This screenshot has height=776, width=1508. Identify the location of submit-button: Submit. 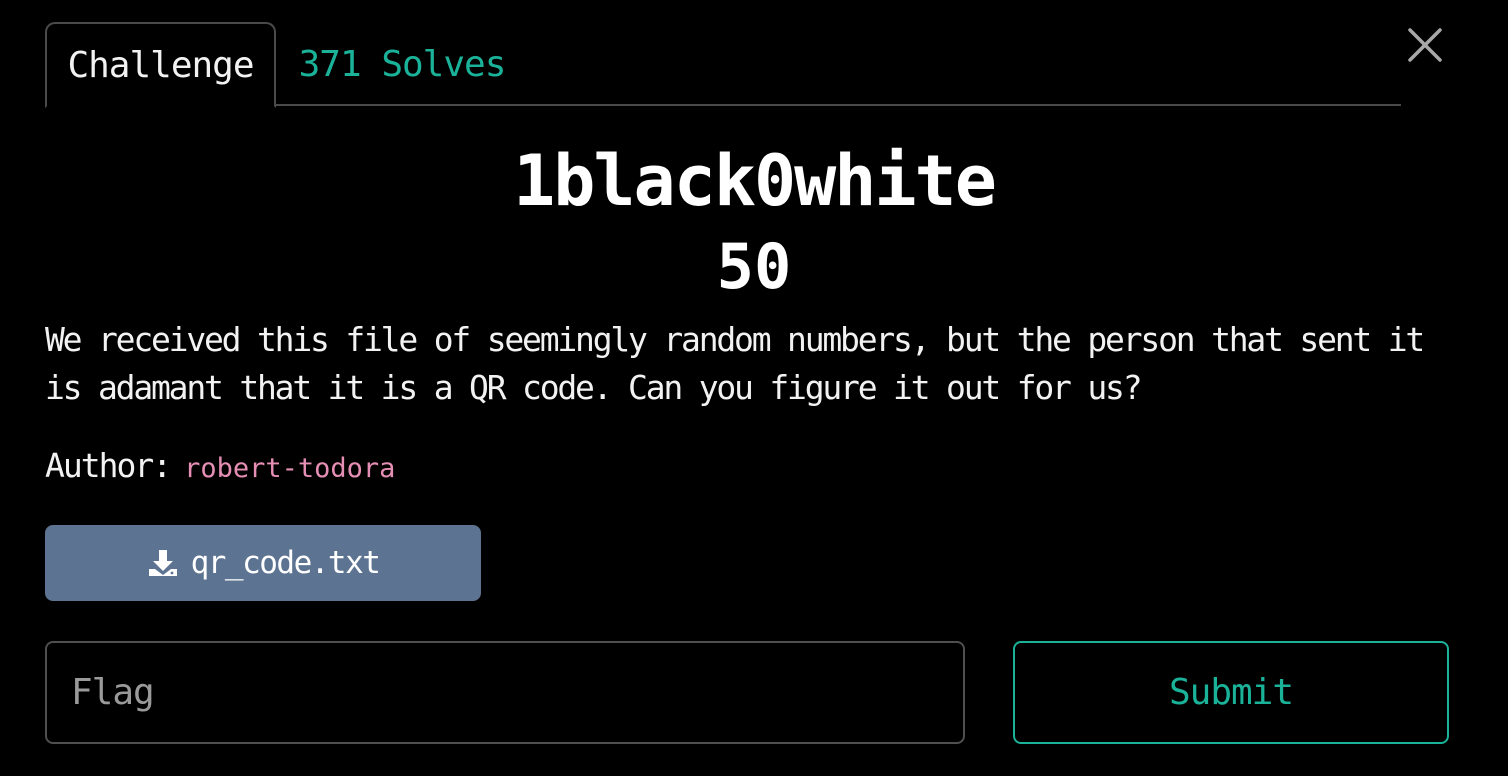
(1231, 692).